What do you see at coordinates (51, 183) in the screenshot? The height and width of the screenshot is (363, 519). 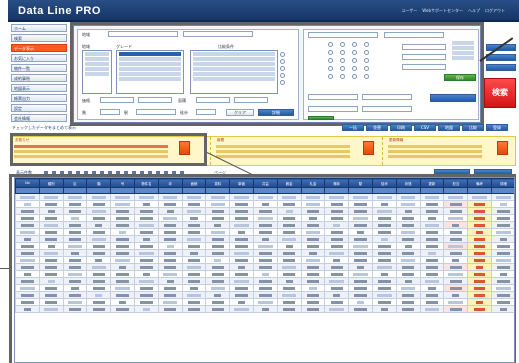 I see `column-header: 種別` at bounding box center [51, 183].